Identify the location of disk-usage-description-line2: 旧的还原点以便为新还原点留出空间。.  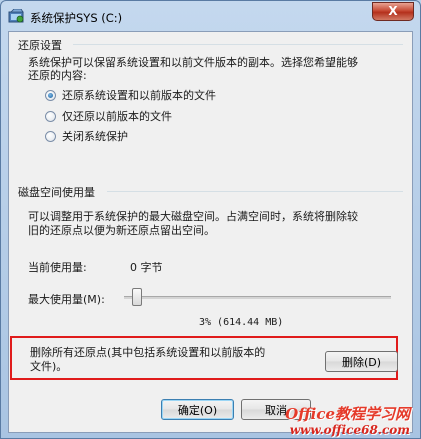
(121, 230).